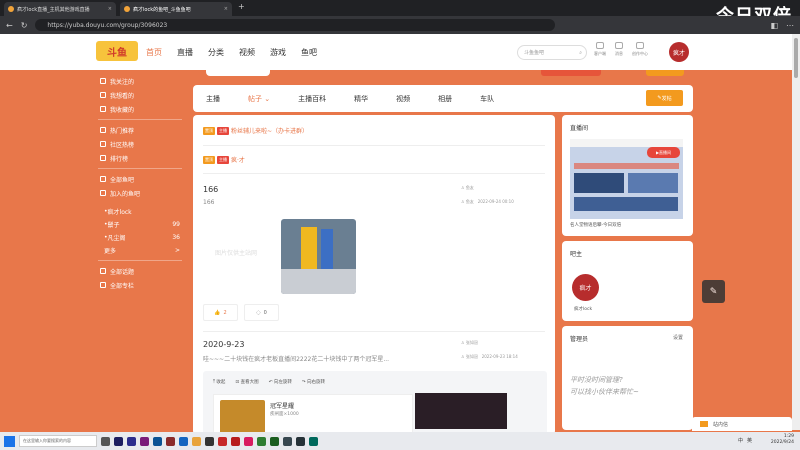  I want to click on sidebar-item-all-yuba: 全部鱼吧, so click(140, 179).